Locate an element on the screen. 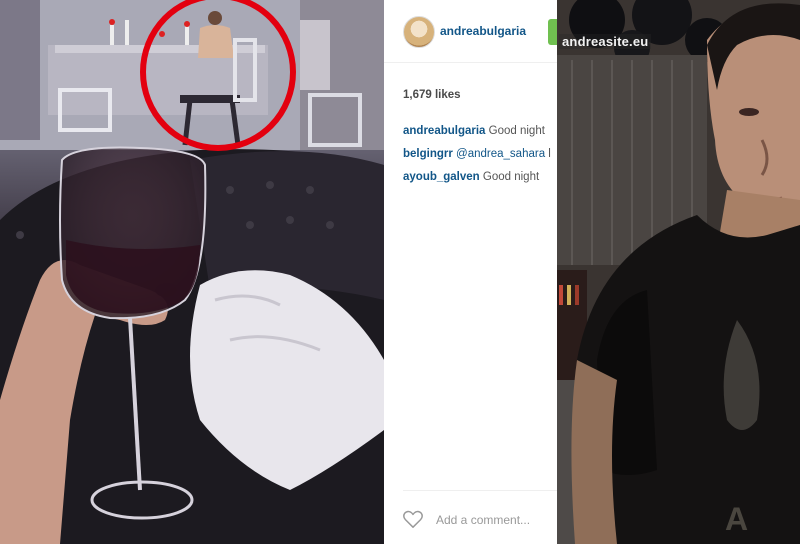 The width and height of the screenshot is (800, 544). comment-item: ayoub_galven Good night is located at coordinates (471, 177).